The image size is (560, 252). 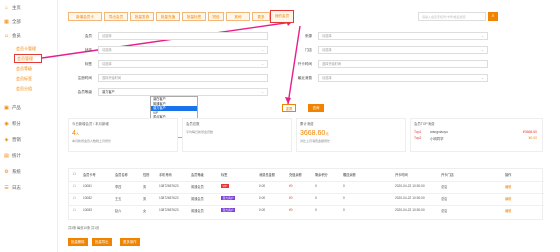 What do you see at coordinates (78, 242) in the screenshot?
I see `batch-delete-button: 批量删除` at bounding box center [78, 242].